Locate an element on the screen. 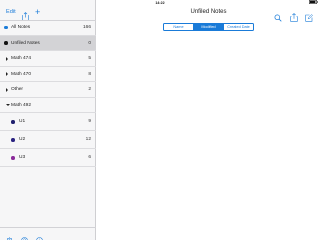 This screenshot has width=320, height=240. sort-segmented-control: Name Modified Date Created Date is located at coordinates (208, 27).